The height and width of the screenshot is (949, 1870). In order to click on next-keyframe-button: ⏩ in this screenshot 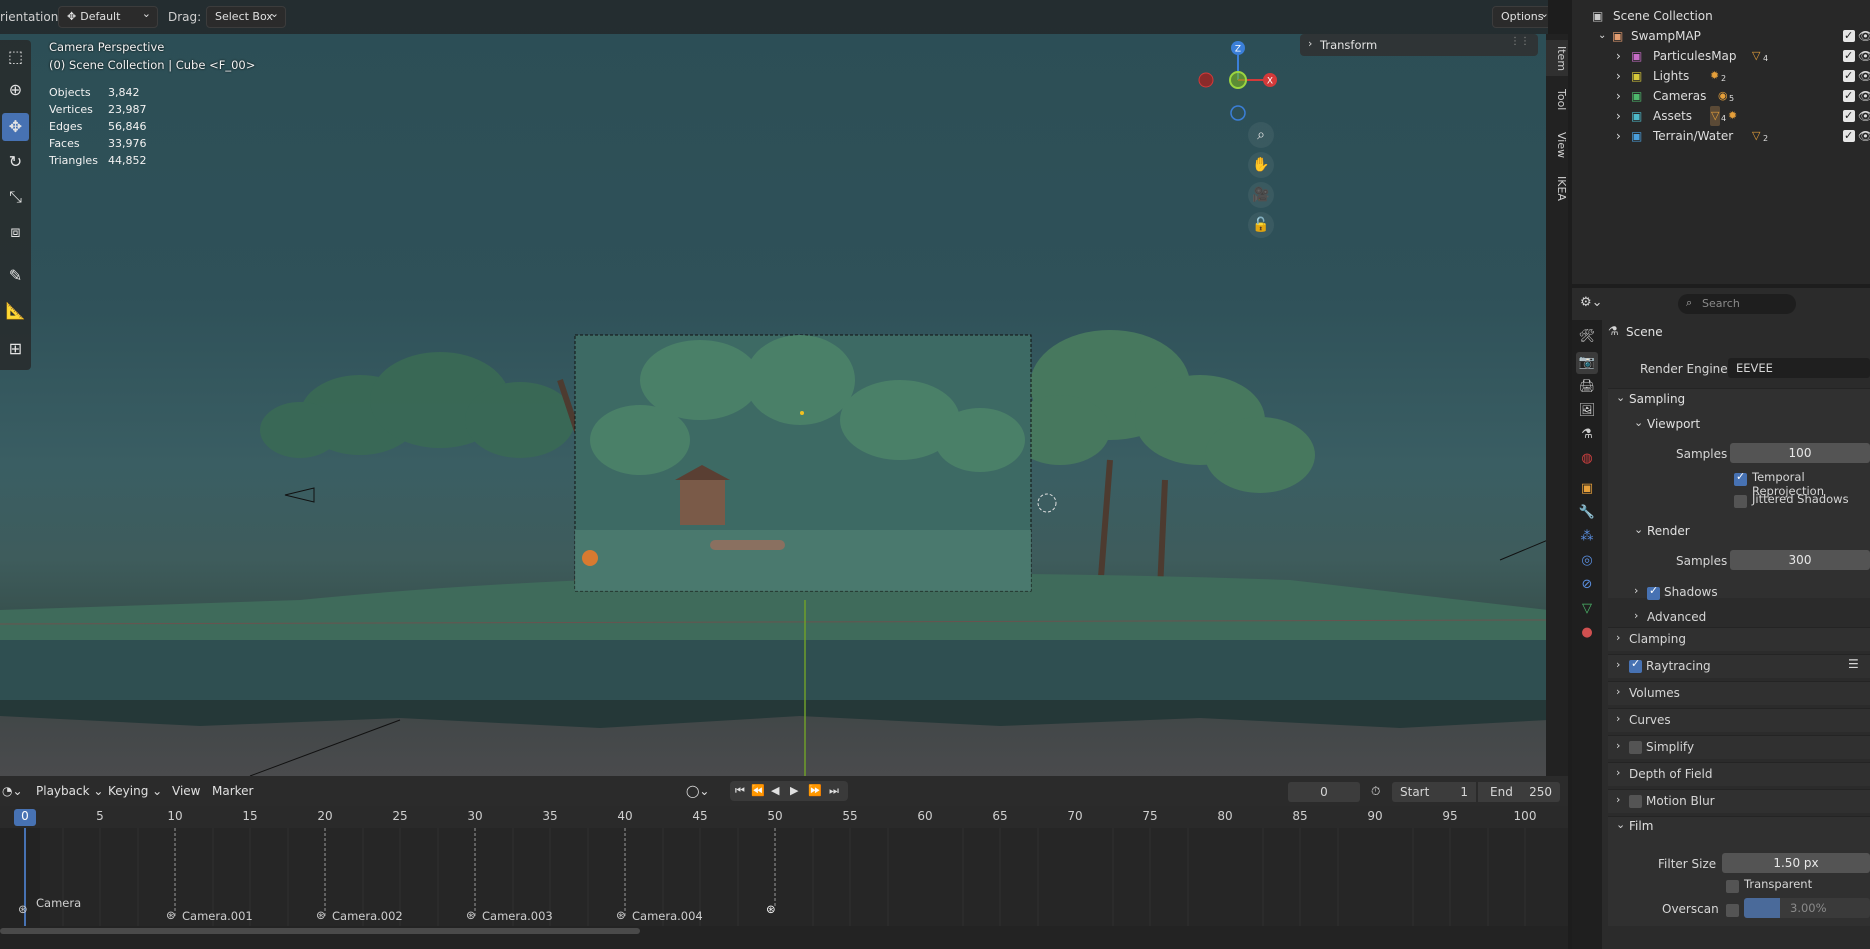, I will do `click(815, 791)`.